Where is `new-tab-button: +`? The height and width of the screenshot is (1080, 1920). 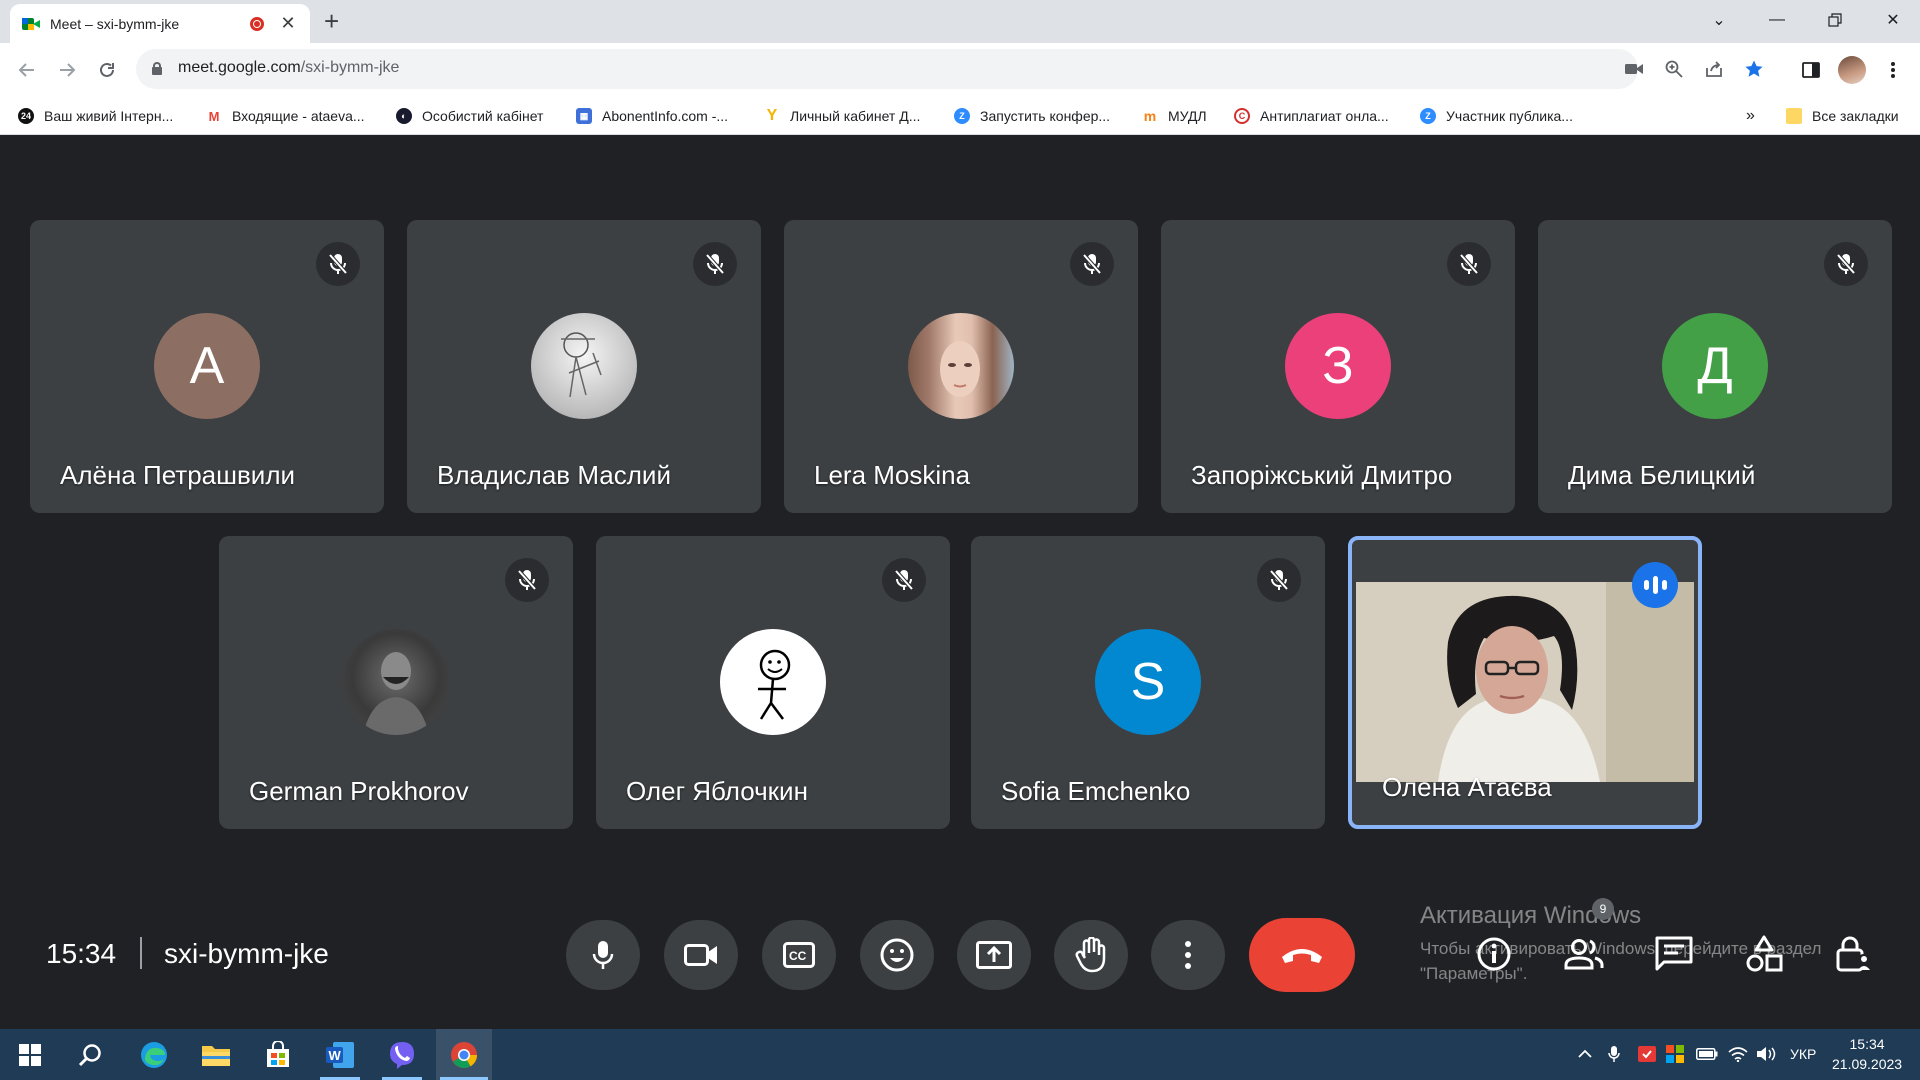
new-tab-button: + is located at coordinates (331, 21).